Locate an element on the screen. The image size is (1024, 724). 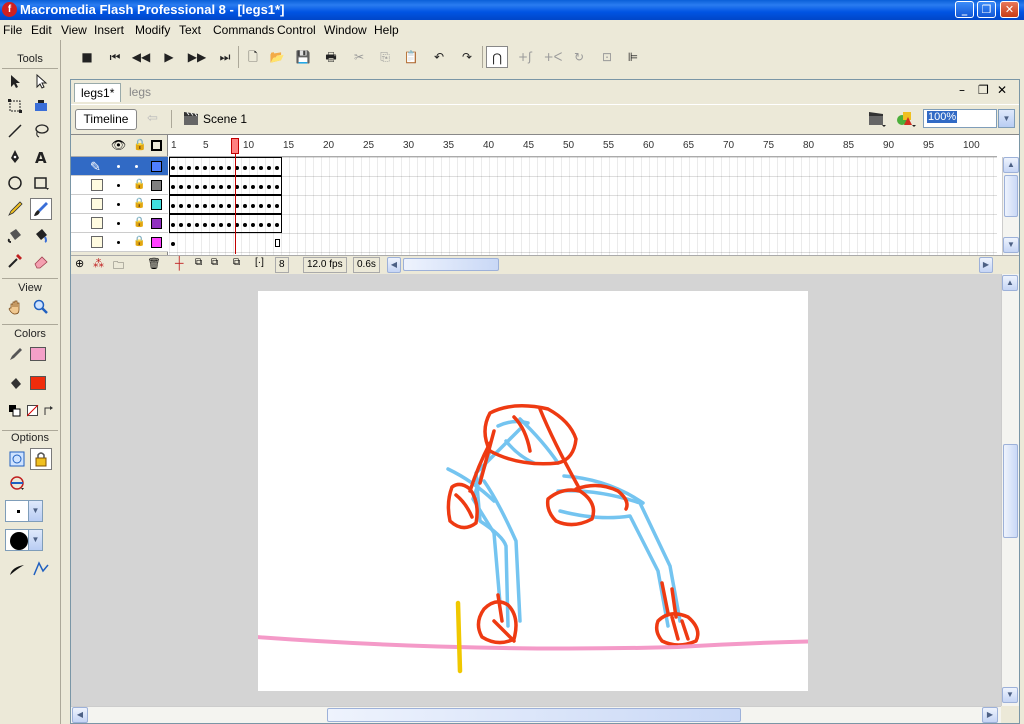
edit-scene-icon is located at coordinates (877, 120).